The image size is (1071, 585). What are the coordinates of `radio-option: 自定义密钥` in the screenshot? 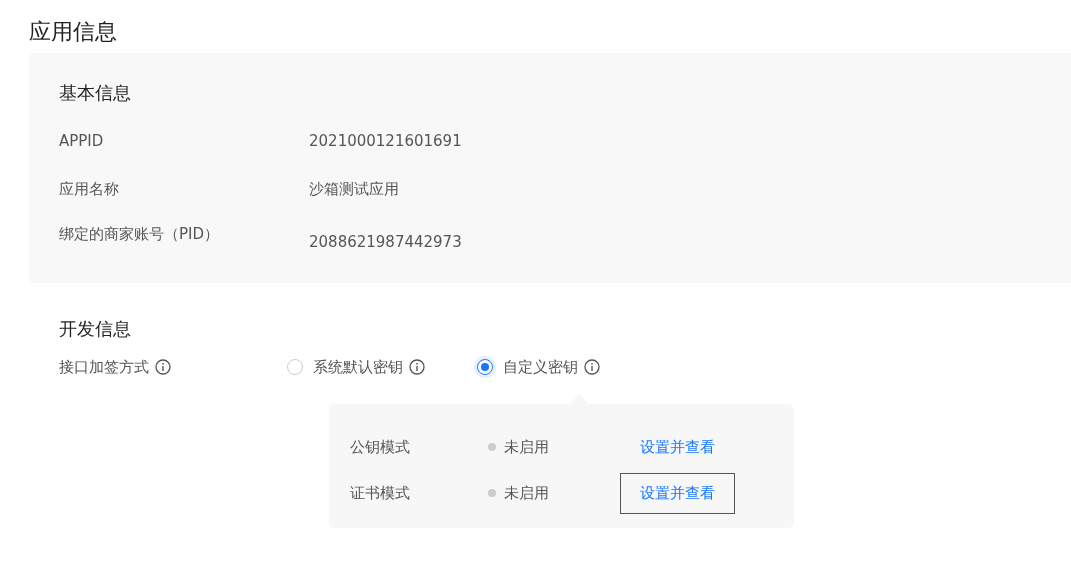 It's located at (527, 367).